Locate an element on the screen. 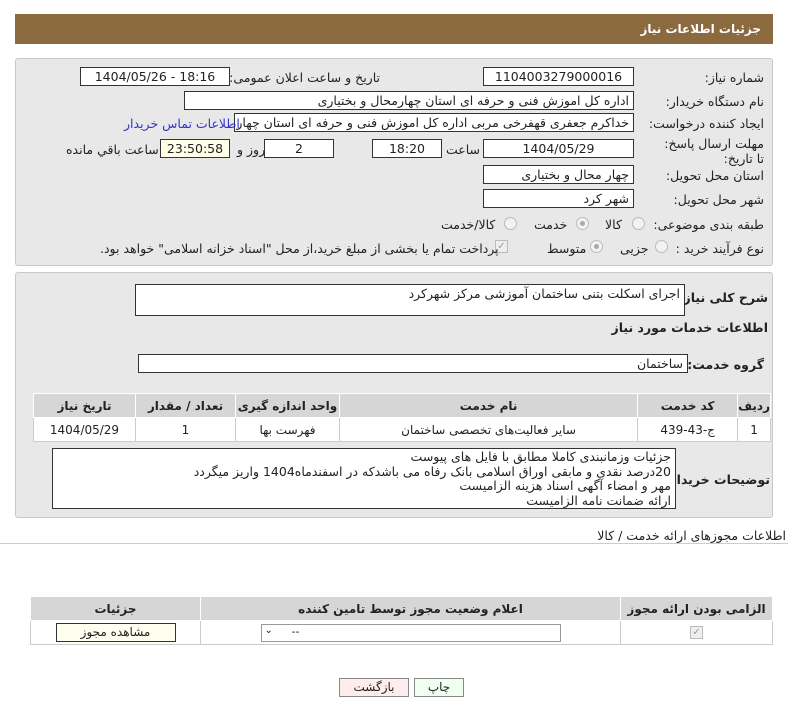 The width and height of the screenshot is (788, 713). buyer-notes-label: توضیحات خریدار: is located at coordinates (717, 479).